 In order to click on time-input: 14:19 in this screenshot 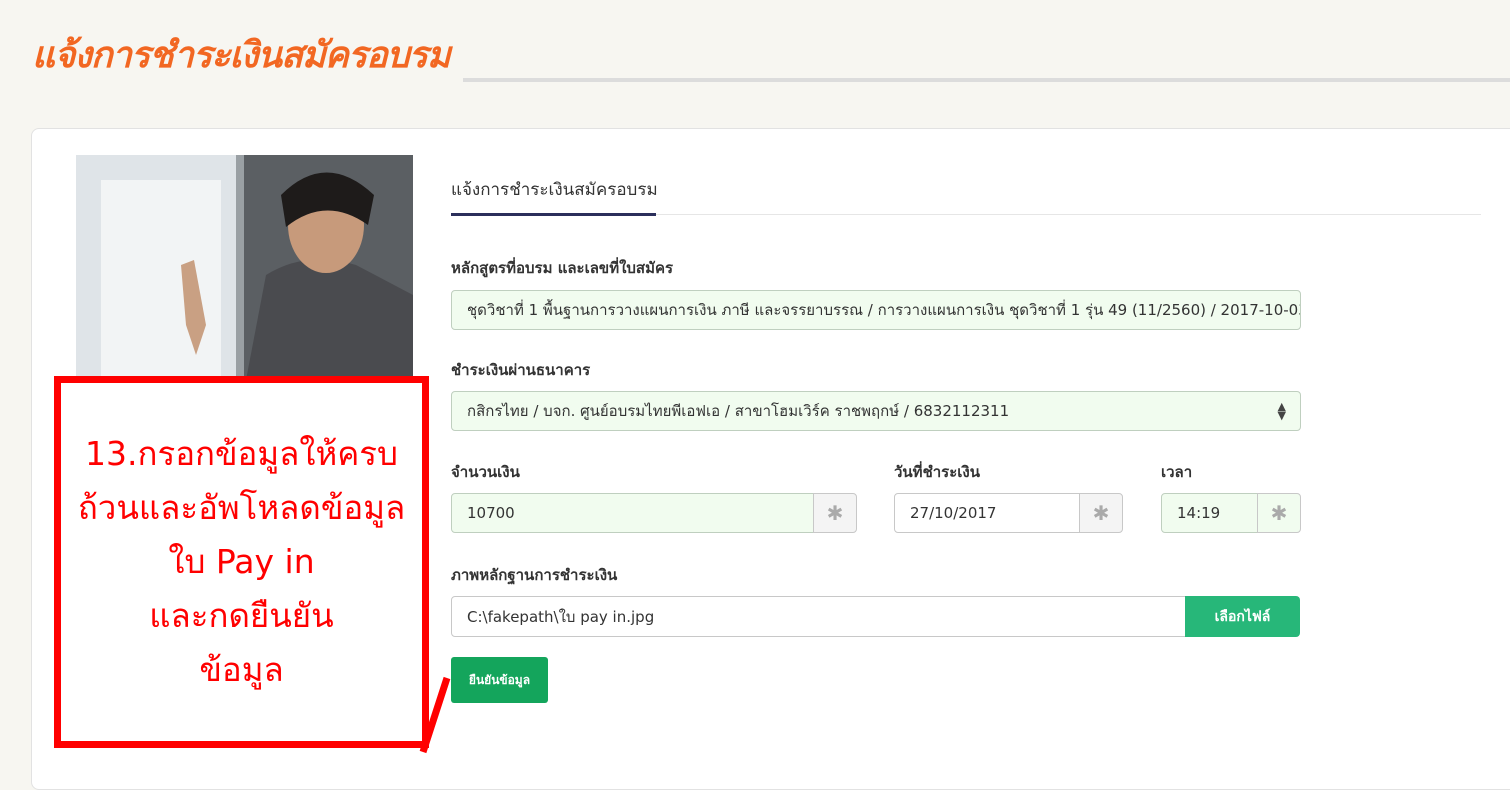, I will do `click(1209, 513)`.